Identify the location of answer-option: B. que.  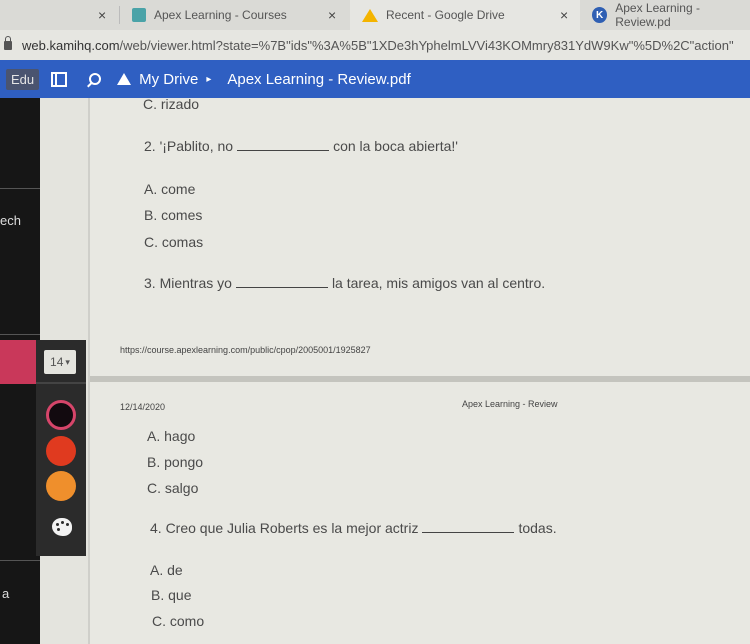
(171, 595).